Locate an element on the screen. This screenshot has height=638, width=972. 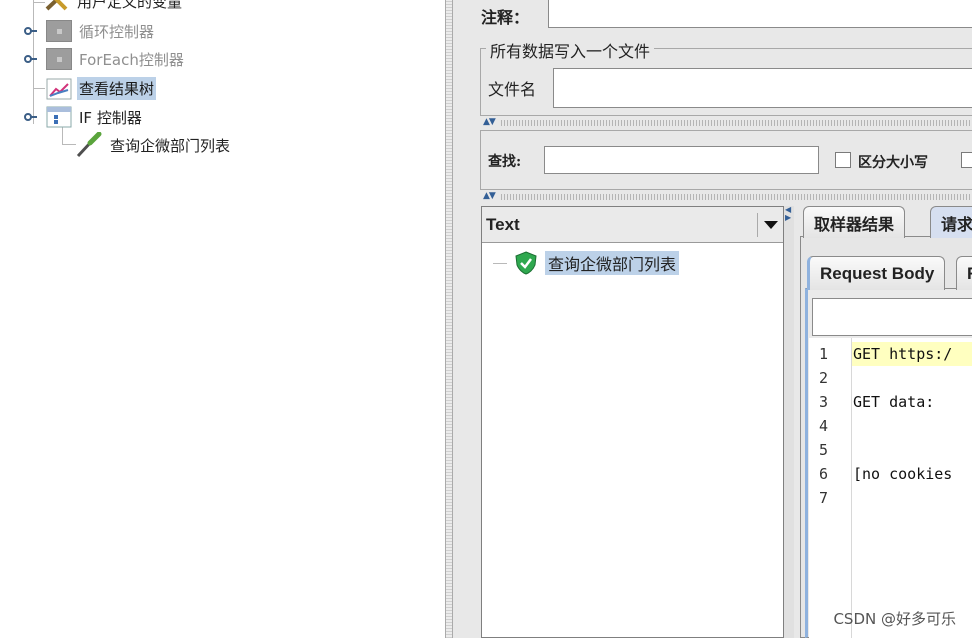
tree-item-query-departments: 查询企微部门列表 is located at coordinates (153, 145).